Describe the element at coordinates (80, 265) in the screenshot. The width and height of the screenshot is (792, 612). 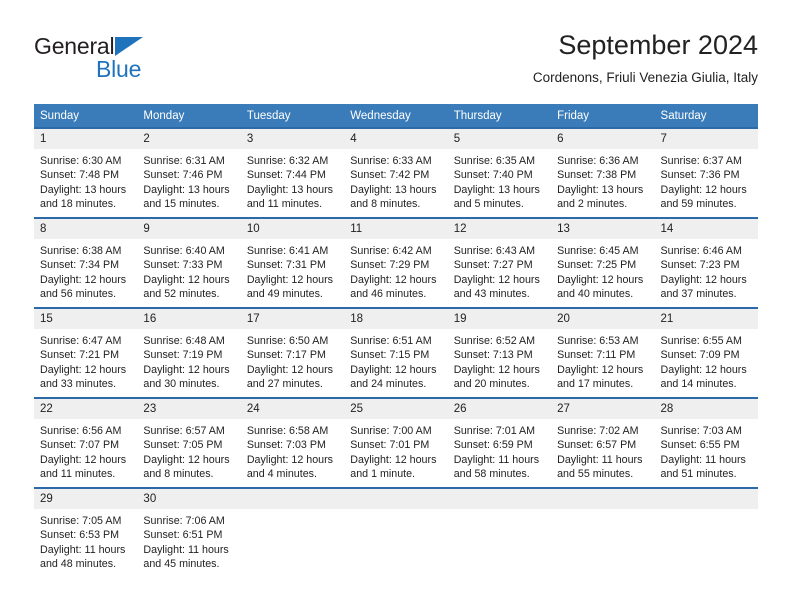
I see `sunset-text: Sunset: 7:34 PM` at that location.